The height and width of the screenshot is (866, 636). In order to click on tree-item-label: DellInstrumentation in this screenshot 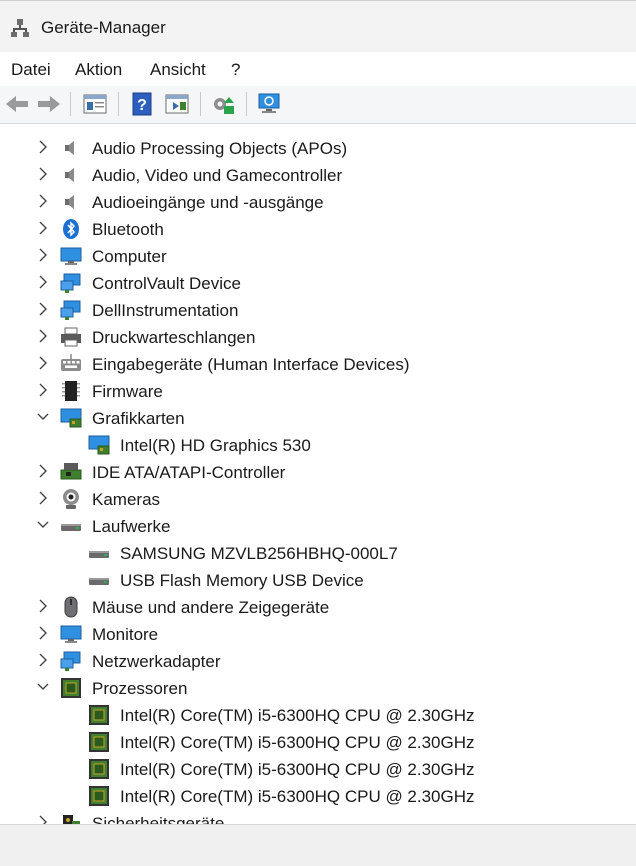, I will do `click(165, 310)`.